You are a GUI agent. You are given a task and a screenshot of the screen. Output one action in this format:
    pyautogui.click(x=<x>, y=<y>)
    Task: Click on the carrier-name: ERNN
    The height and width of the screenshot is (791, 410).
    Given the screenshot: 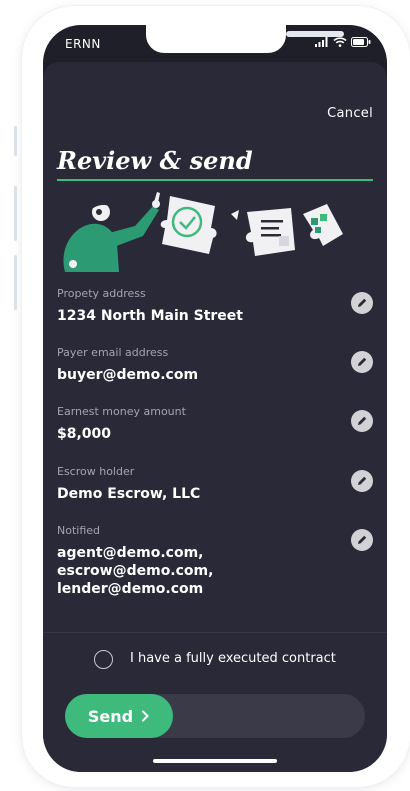 What is the action you would take?
    pyautogui.click(x=83, y=44)
    